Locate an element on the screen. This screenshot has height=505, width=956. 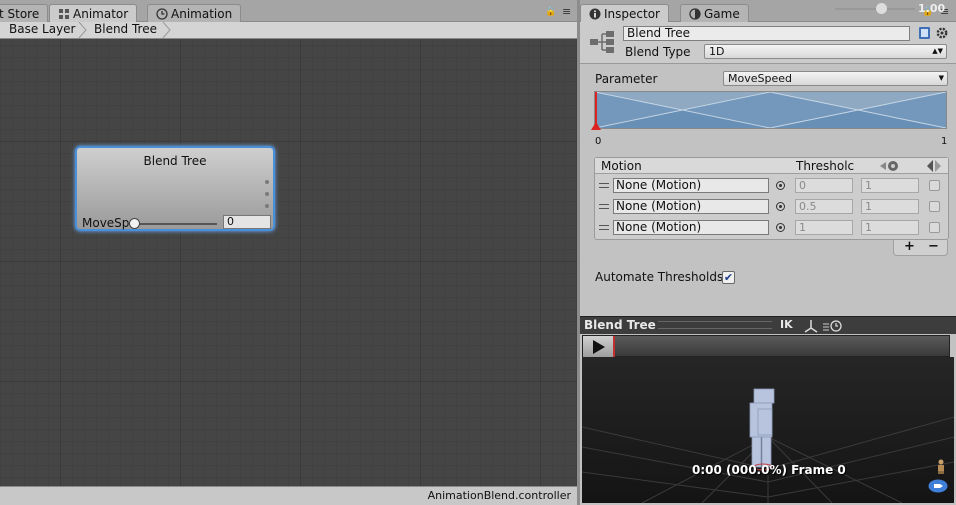
blend-weight-graph is located at coordinates (770, 110).